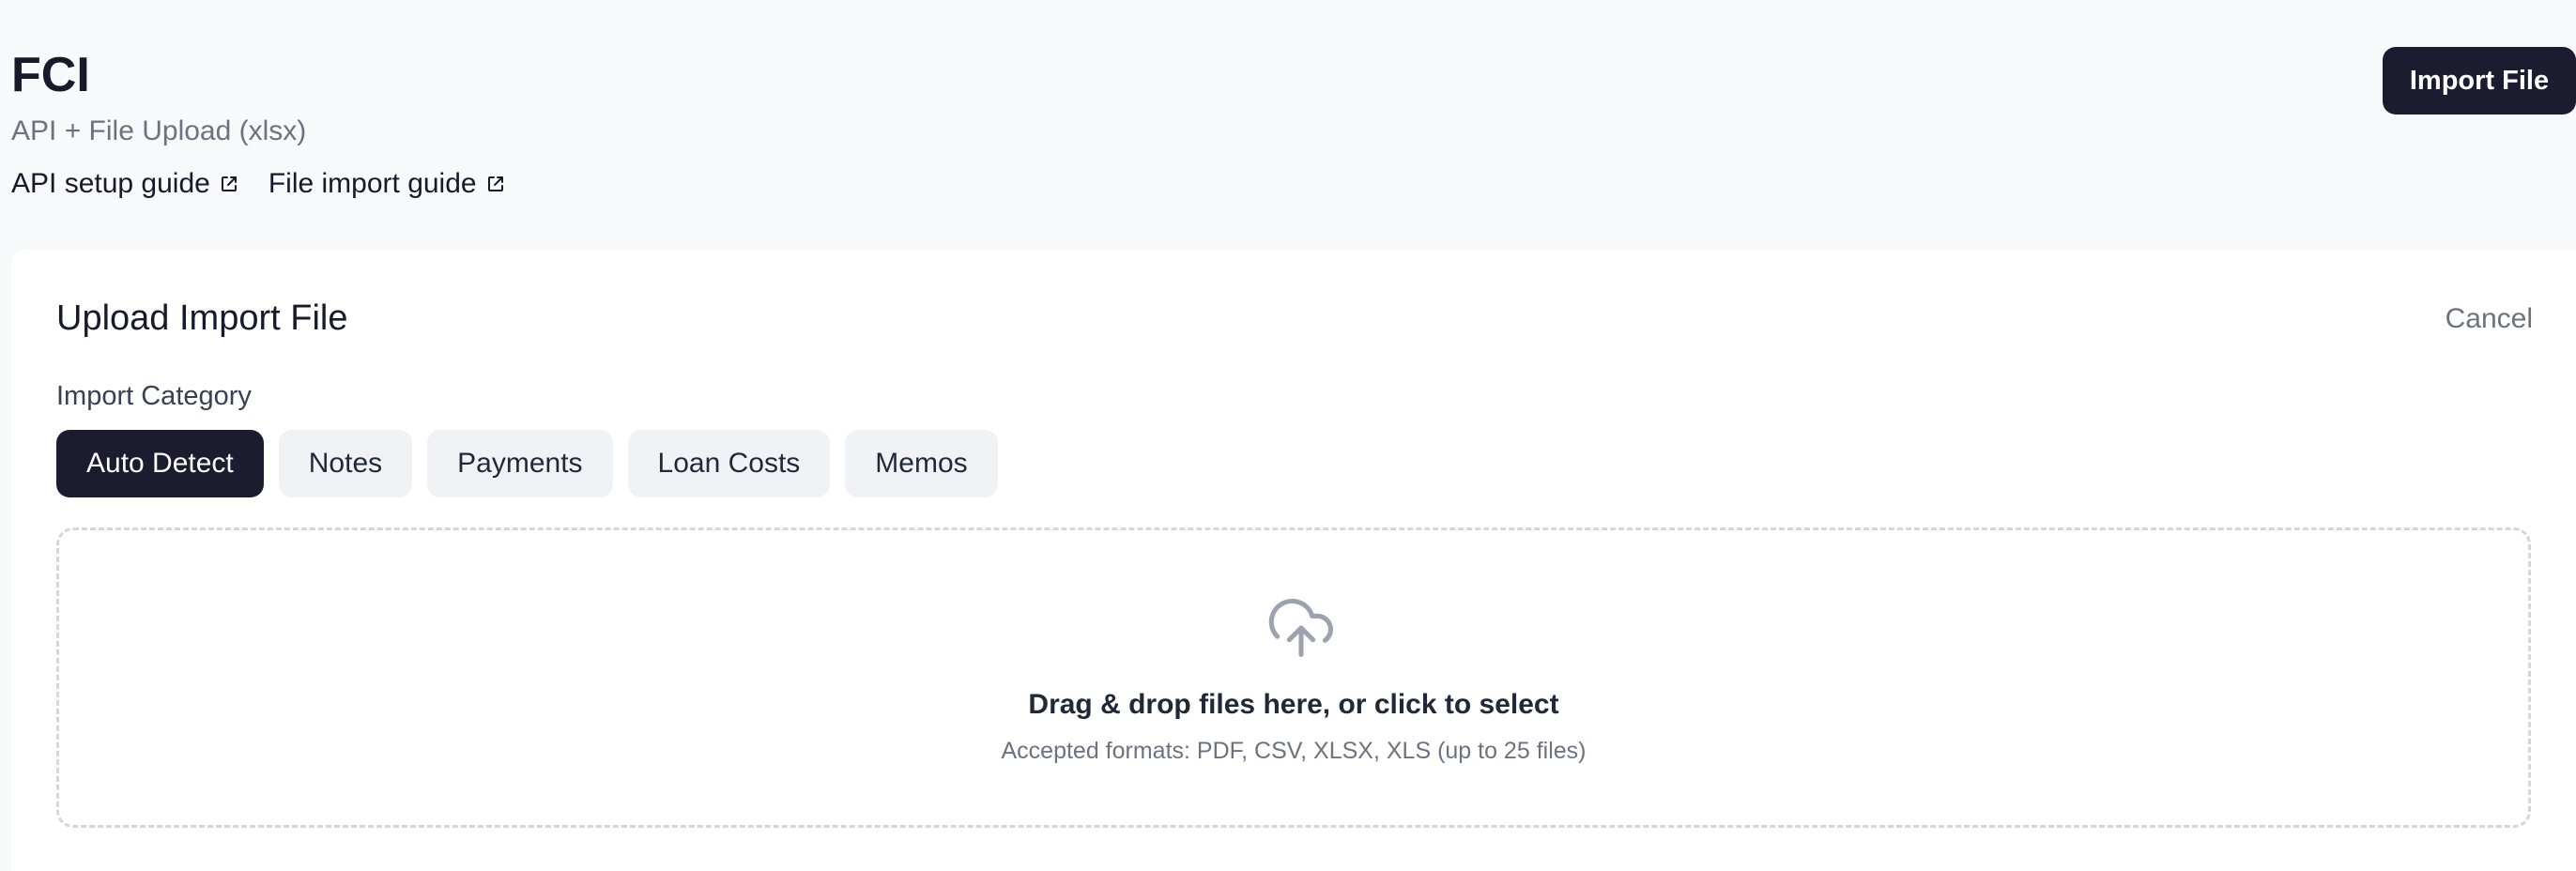 The image size is (2576, 871). Describe the element at coordinates (520, 463) in the screenshot. I see `category-payments: Payments` at that location.